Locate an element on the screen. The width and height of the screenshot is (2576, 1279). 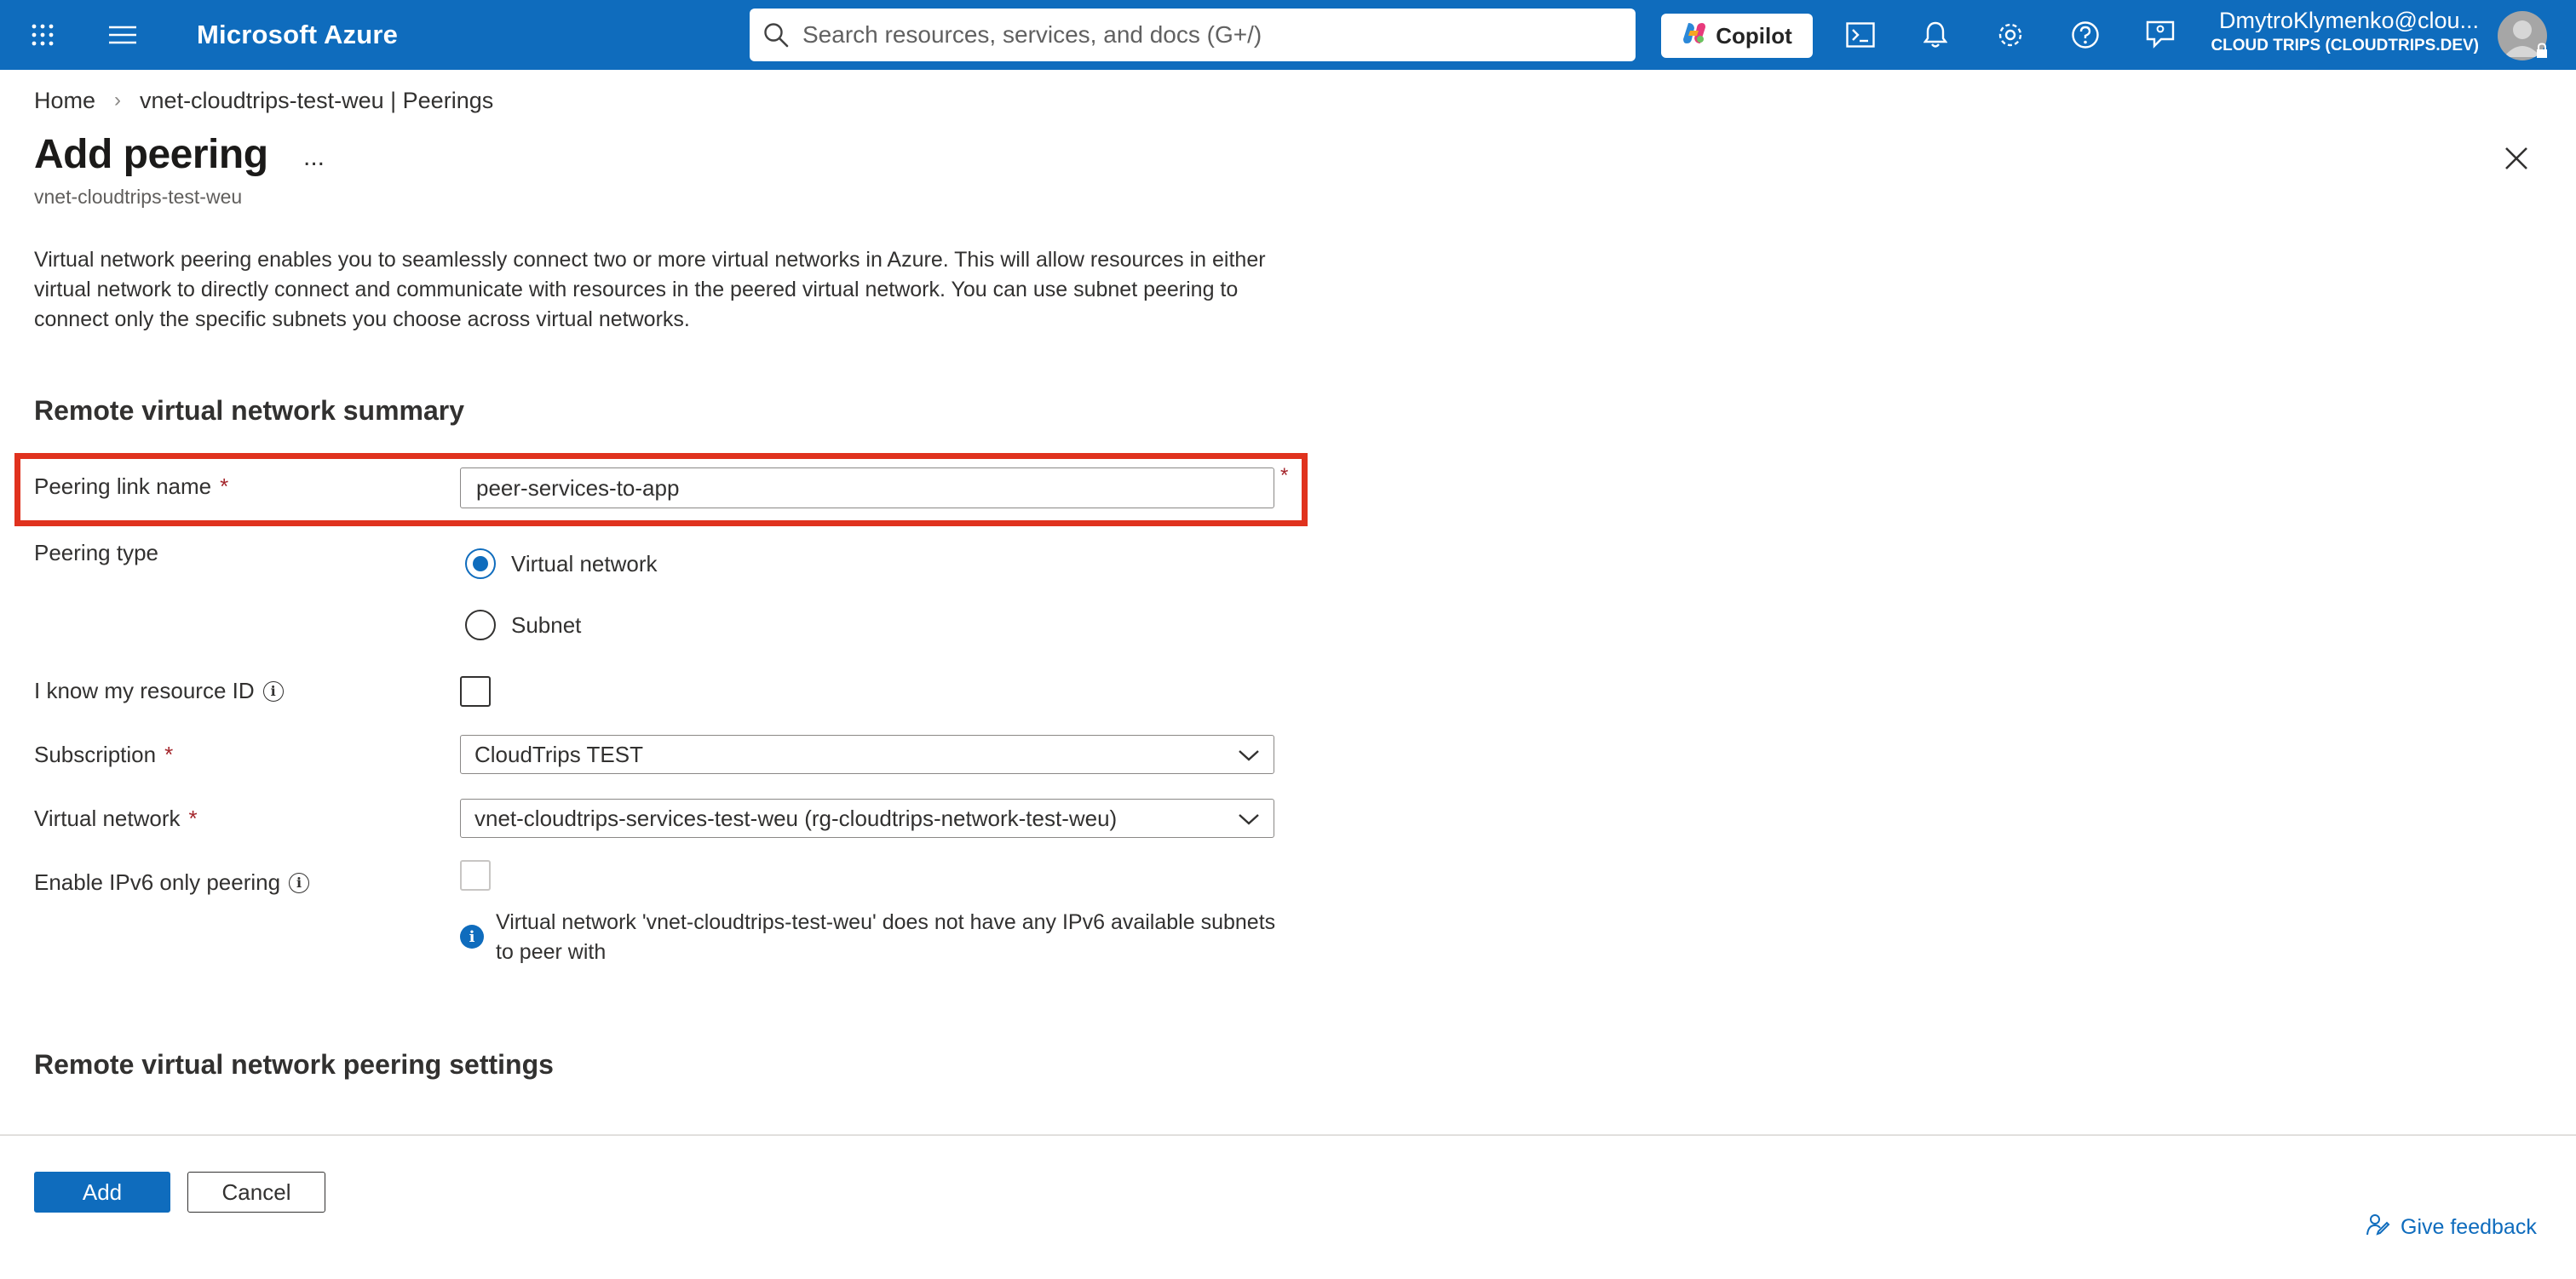
feedback-icon is located at coordinates (2378, 1227).